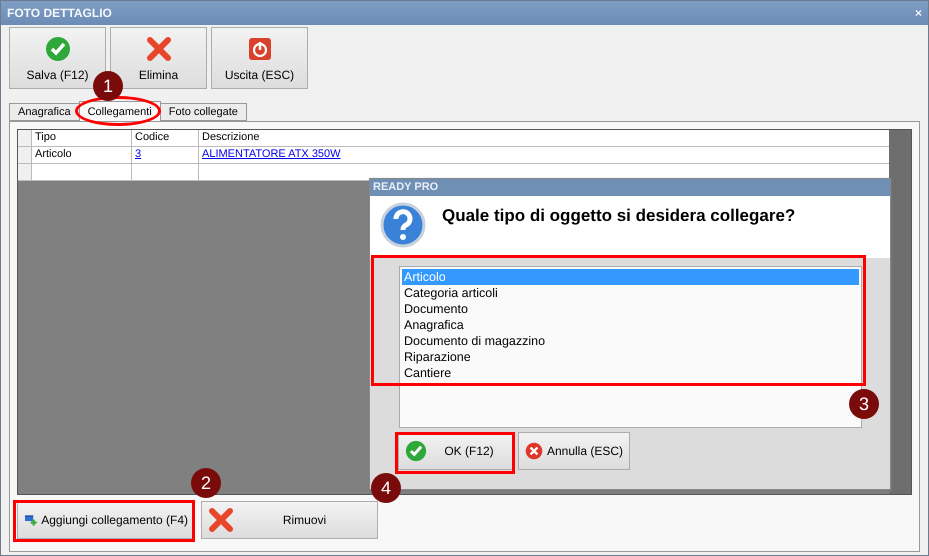 The width and height of the screenshot is (929, 556). Describe the element at coordinates (630, 187) in the screenshot. I see `dialog-title: READY PRO` at that location.